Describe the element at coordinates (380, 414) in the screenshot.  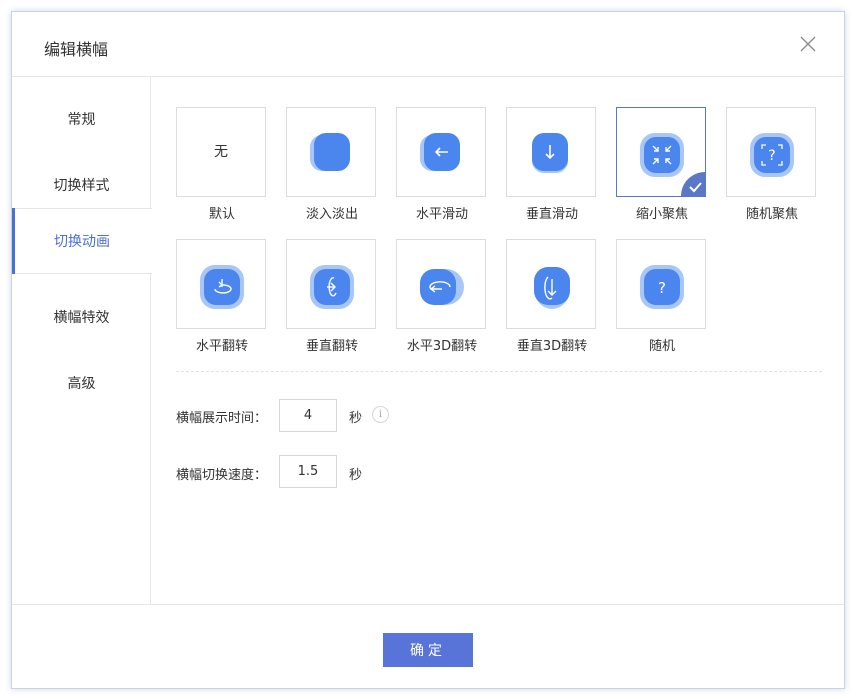
I see `info-icon: i` at that location.